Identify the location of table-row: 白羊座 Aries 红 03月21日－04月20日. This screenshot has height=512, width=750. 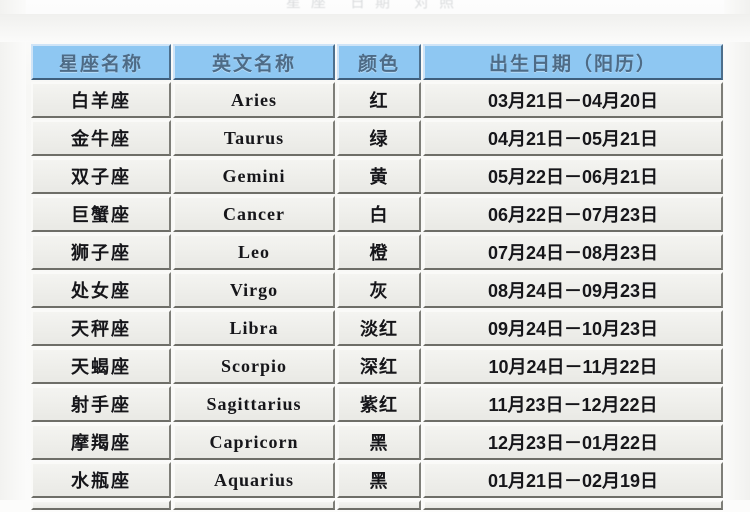
(377, 100).